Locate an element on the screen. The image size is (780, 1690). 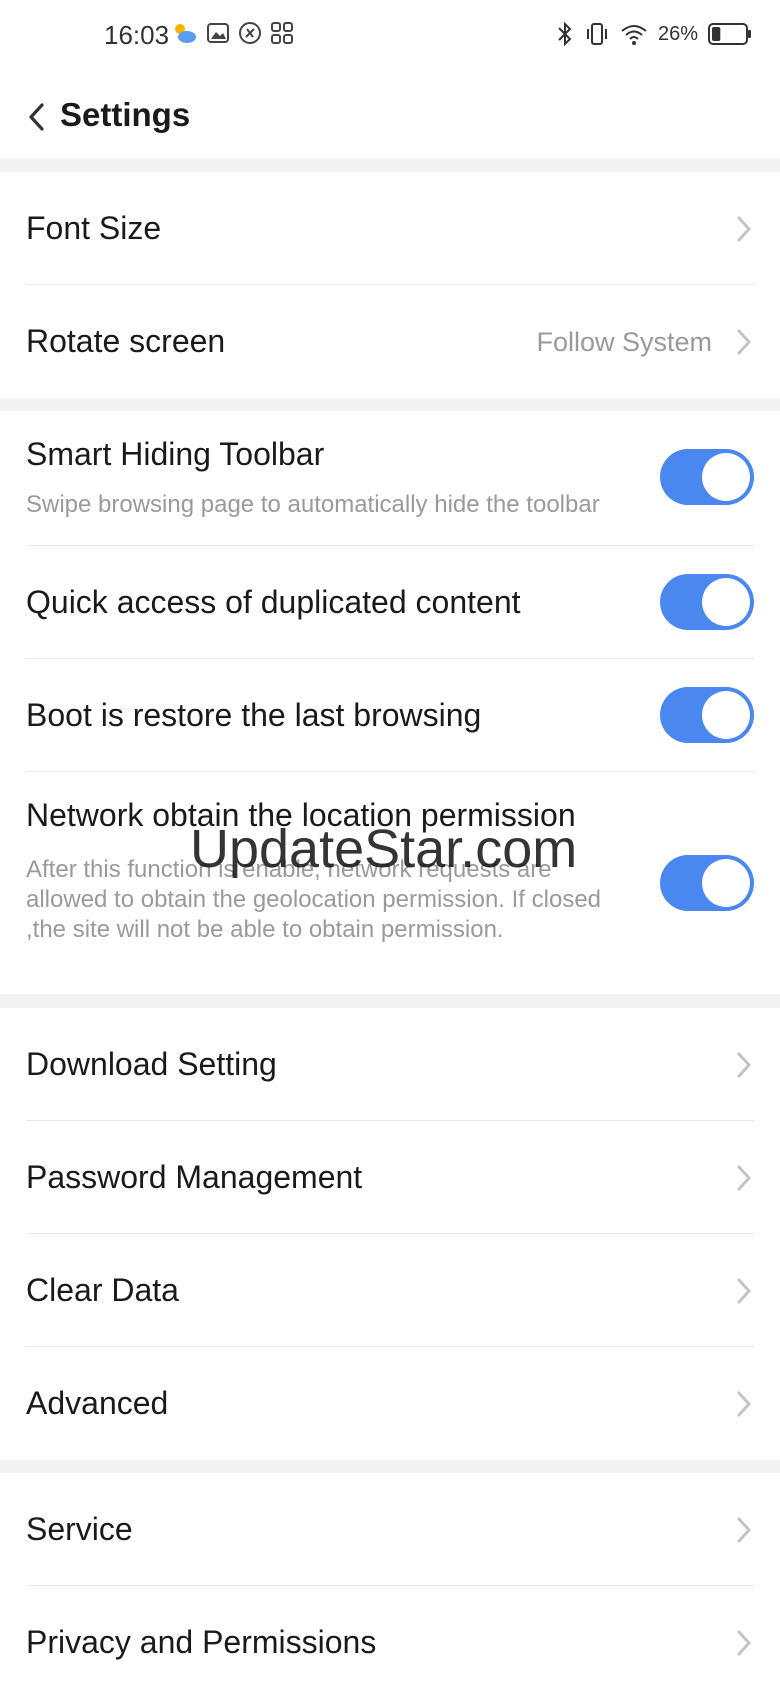
service-row: Service is located at coordinates (390, 1529).